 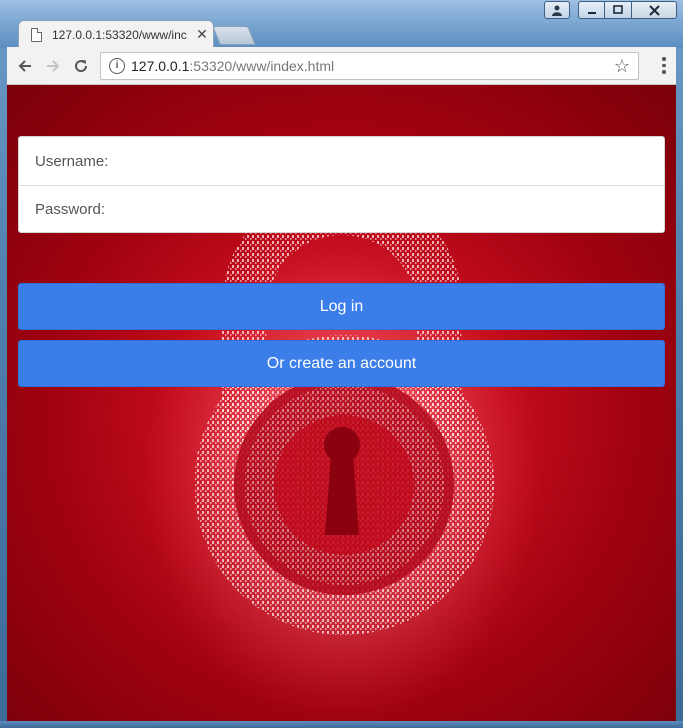 What do you see at coordinates (81, 66) in the screenshot?
I see `reload-icon` at bounding box center [81, 66].